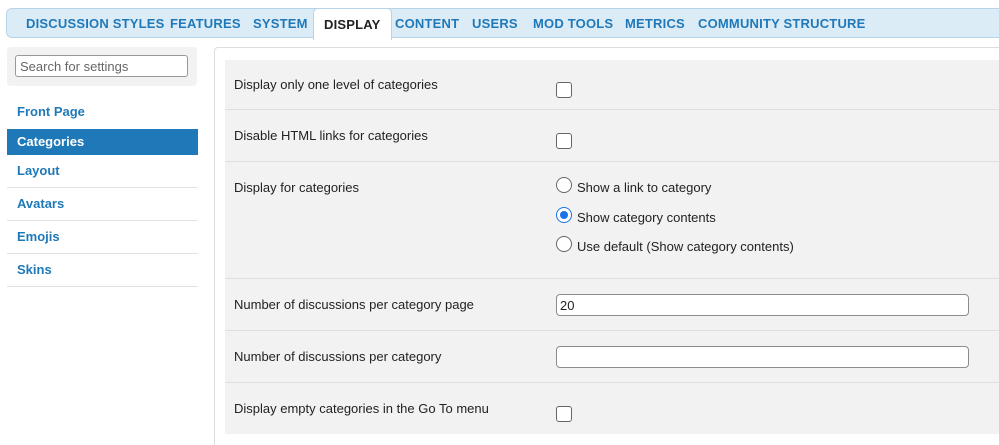 This screenshot has width=999, height=445. What do you see at coordinates (102, 204) in the screenshot?
I see `sidebar-item-avatars: Avatars` at bounding box center [102, 204].